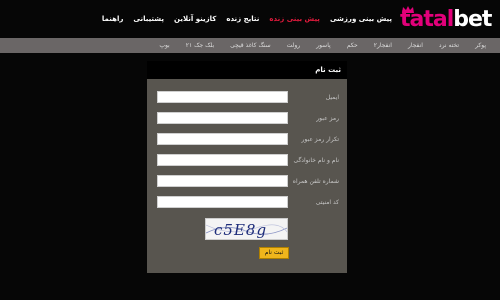  Describe the element at coordinates (332, 97) in the screenshot. I see `email-label: ایمیل` at that location.